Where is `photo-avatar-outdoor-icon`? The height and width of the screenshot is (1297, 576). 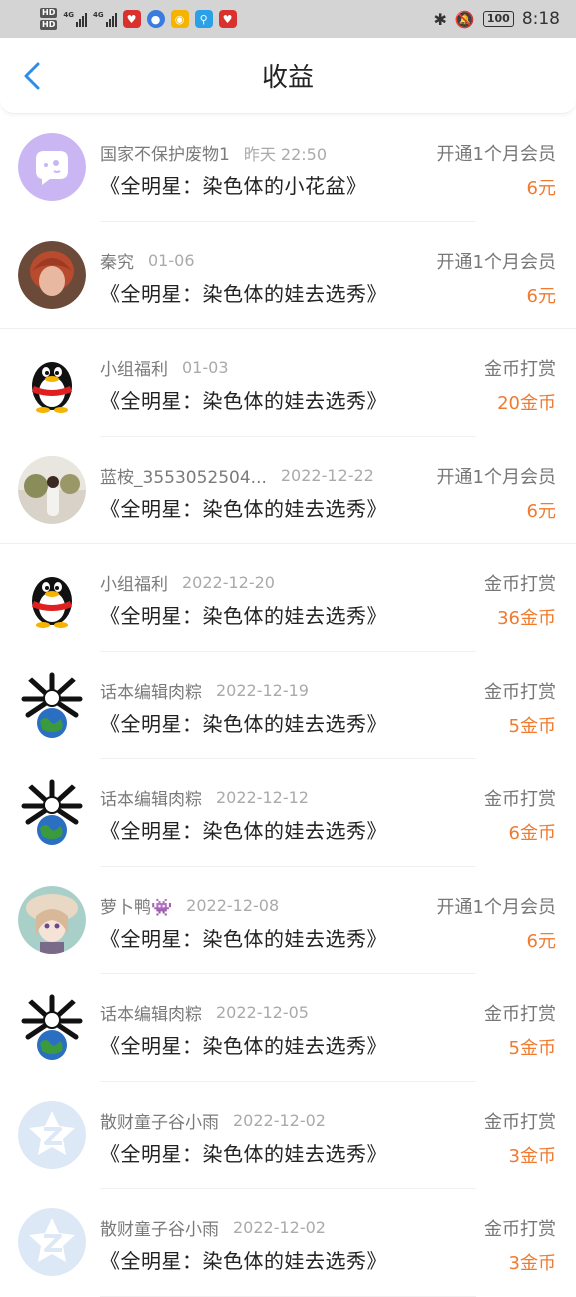
photo-avatar-outdoor-icon is located at coordinates (52, 489).